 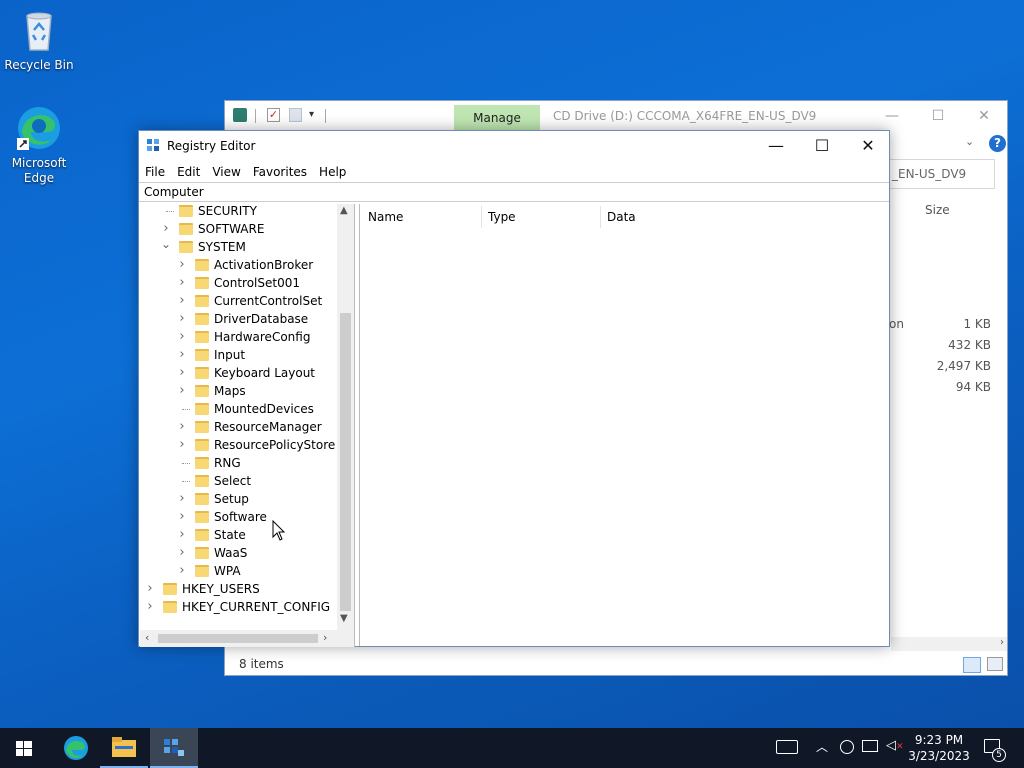 I want to click on help-icon: ?, so click(x=997, y=143).